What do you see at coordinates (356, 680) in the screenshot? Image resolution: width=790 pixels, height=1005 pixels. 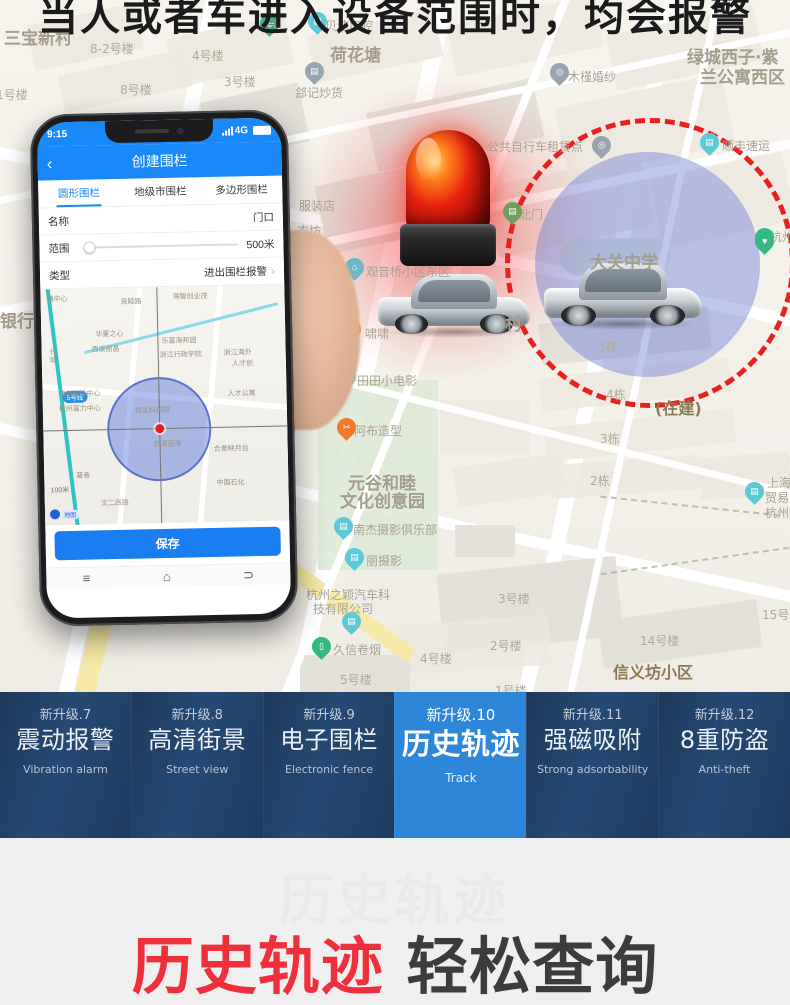 I see `map-label: 5号楼` at bounding box center [356, 680].